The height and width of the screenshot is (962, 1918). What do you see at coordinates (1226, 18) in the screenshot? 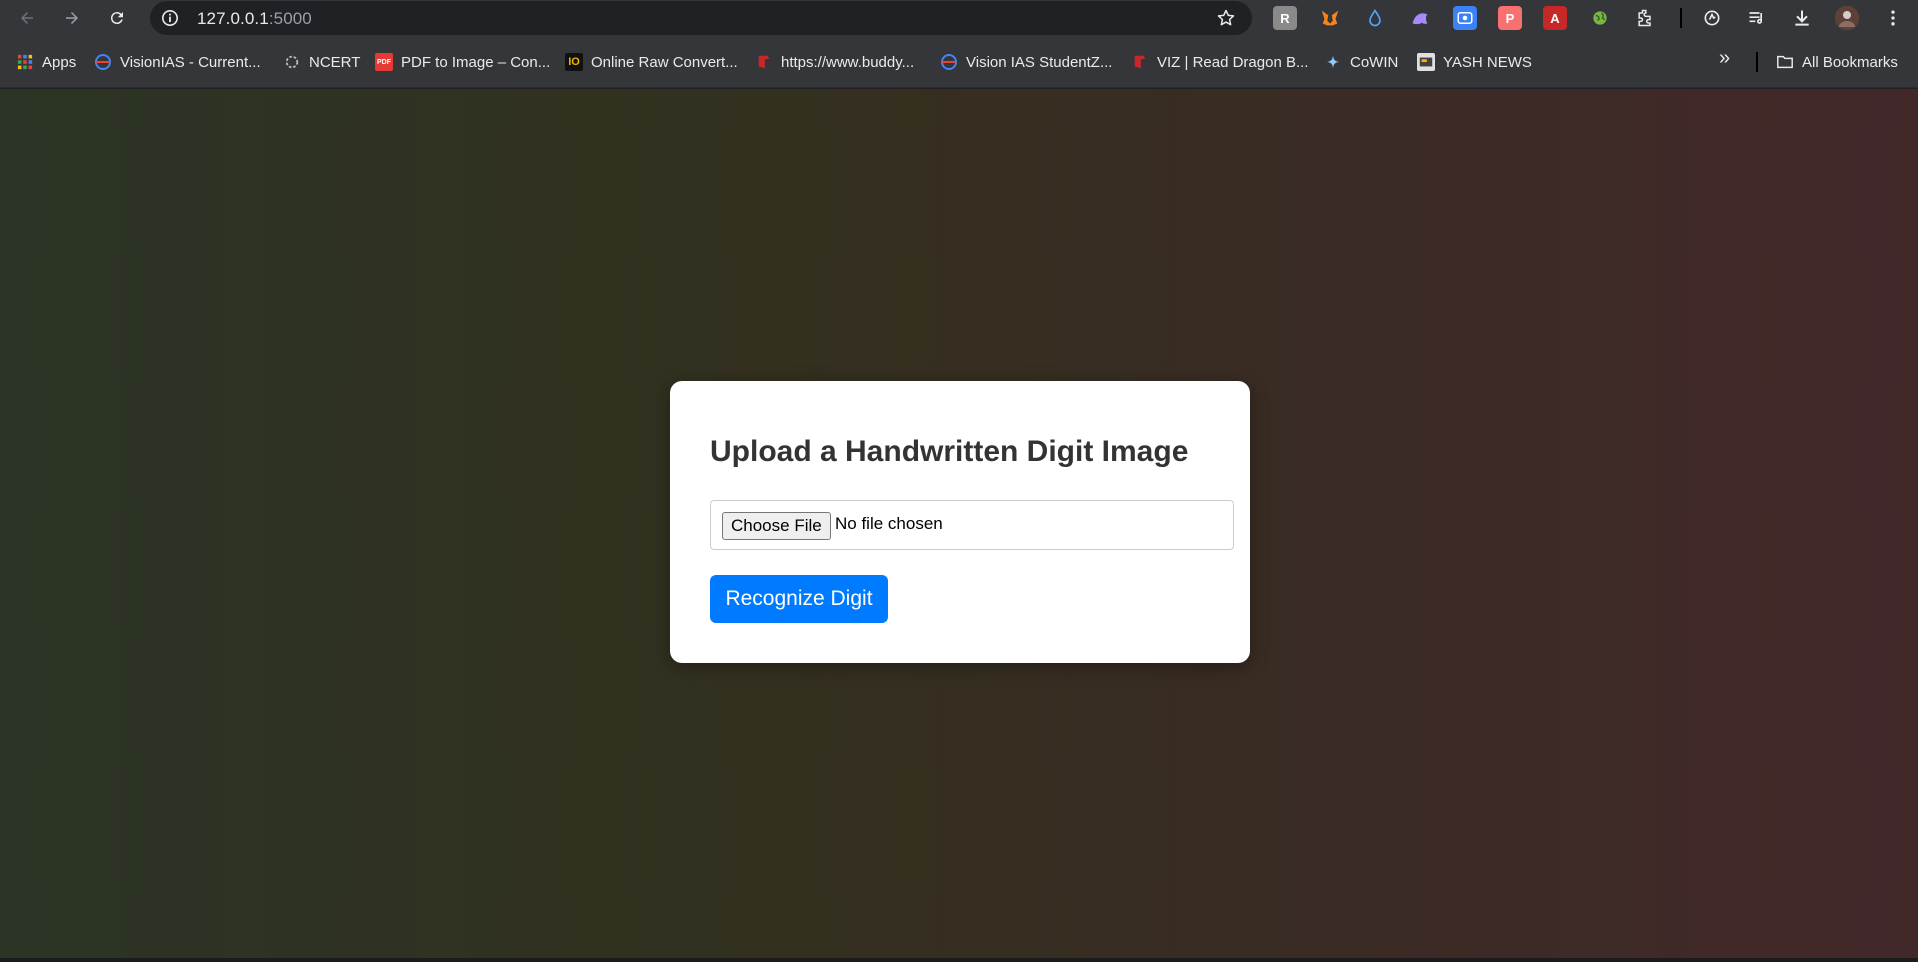
I see `star-icon` at bounding box center [1226, 18].